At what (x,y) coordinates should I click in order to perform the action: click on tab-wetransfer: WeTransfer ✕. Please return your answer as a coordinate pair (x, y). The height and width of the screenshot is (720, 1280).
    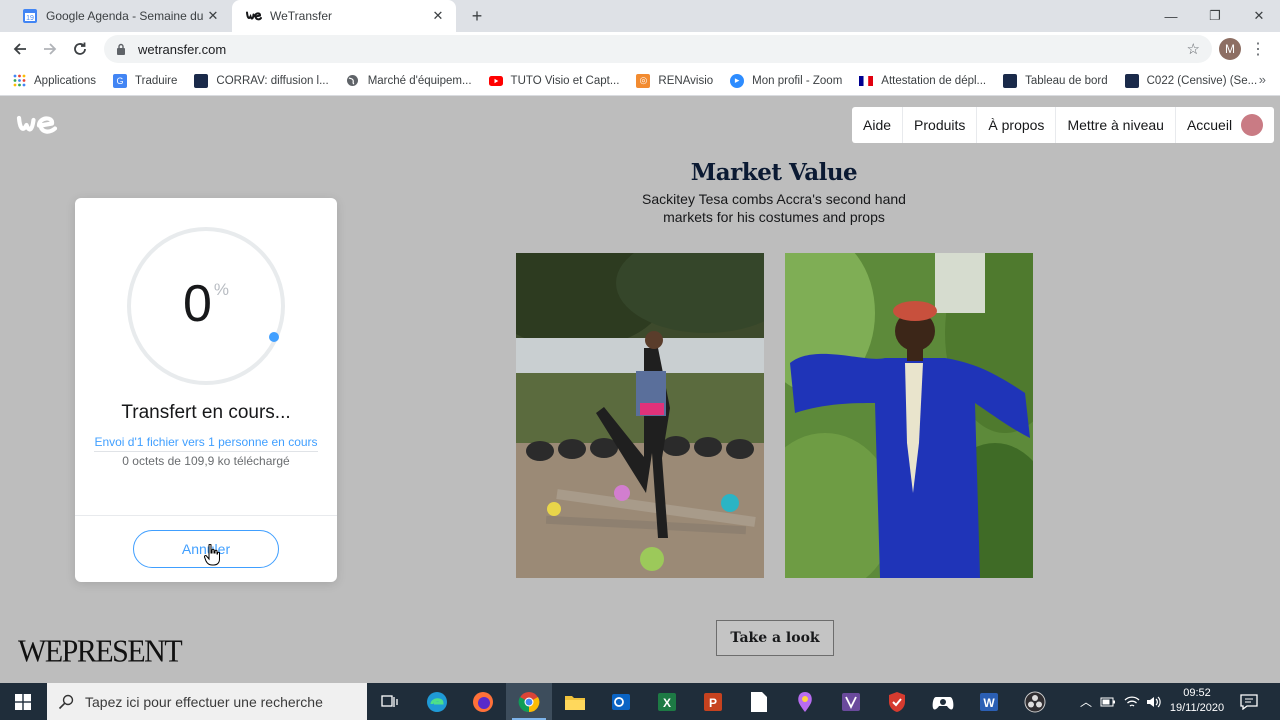
    Looking at the image, I should click on (344, 16).